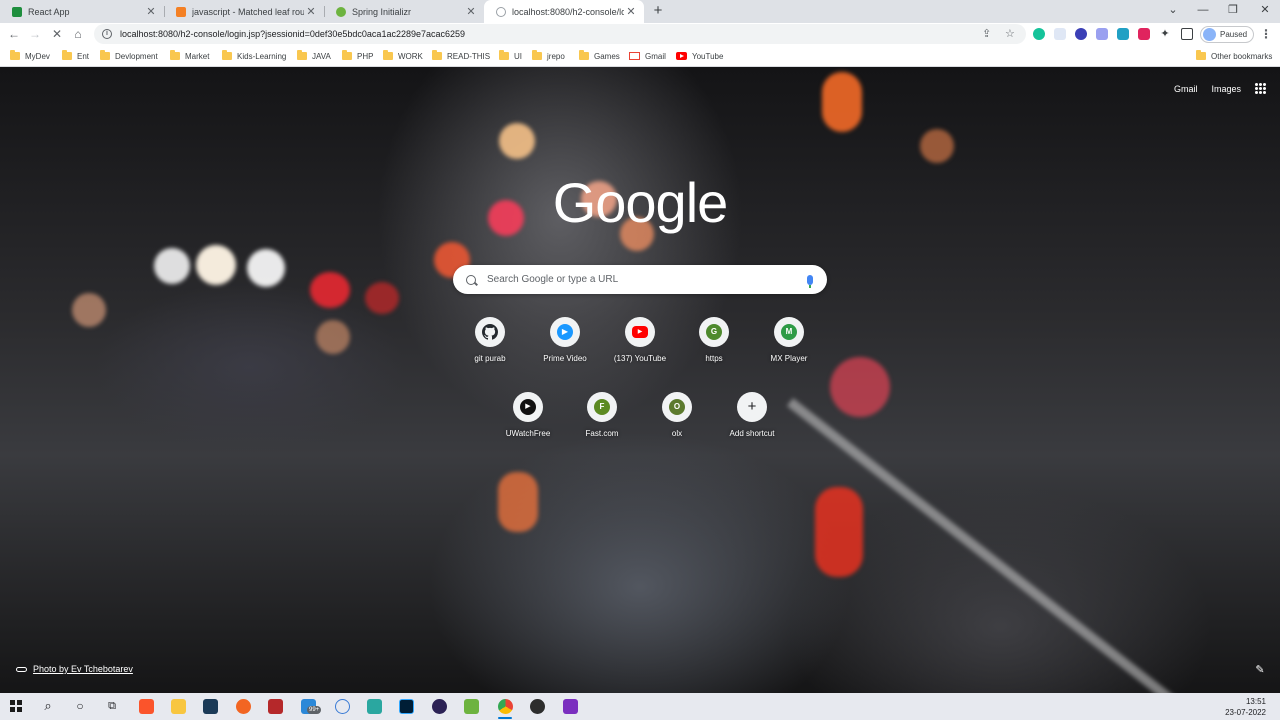  I want to click on search-input: Search Google or type a URL, so click(647, 279).